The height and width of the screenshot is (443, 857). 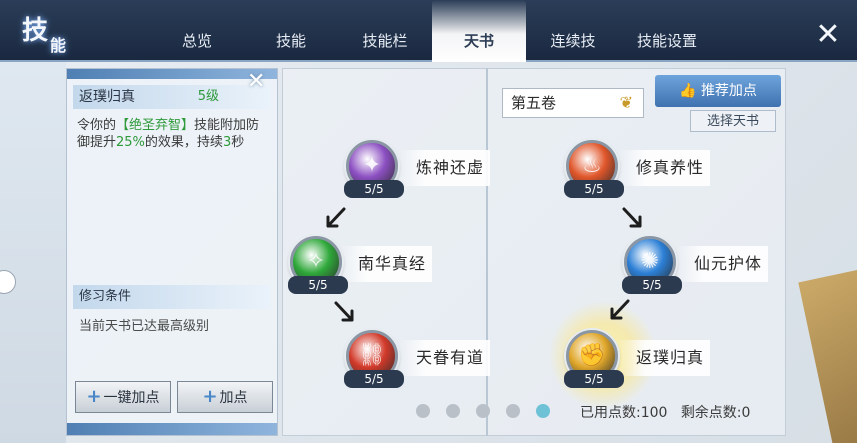 What do you see at coordinates (711, 413) in the screenshot?
I see `points-left-label: 剩余点数:` at bounding box center [711, 413].